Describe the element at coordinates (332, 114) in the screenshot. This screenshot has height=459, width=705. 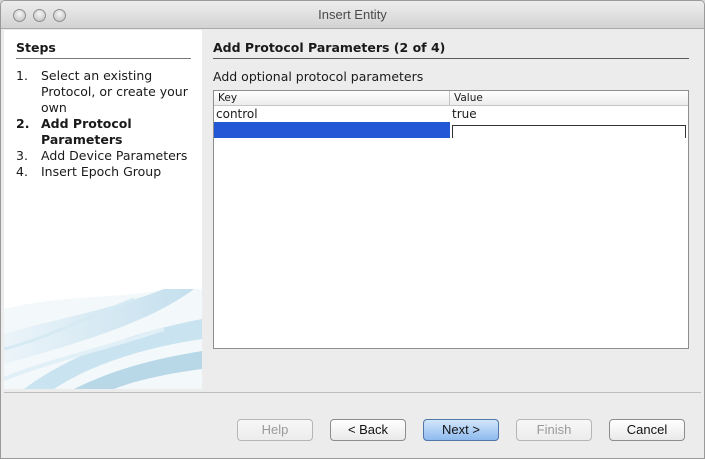
I see `key-cell: control` at that location.